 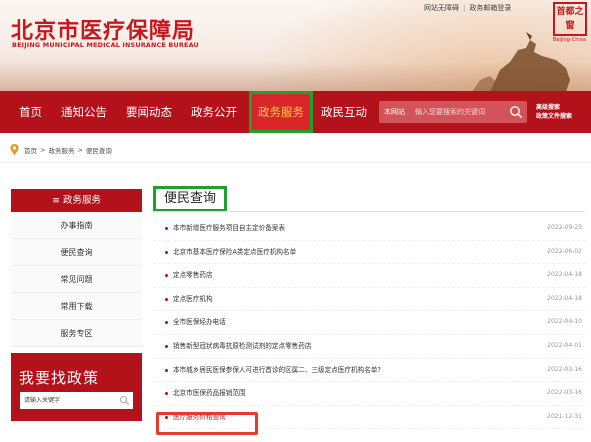 What do you see at coordinates (277, 370) in the screenshot?
I see `list-item-title: 本市城乡居民医保参保人可进行首诊的区属二、三级定点医疗机构名单?` at bounding box center [277, 370].